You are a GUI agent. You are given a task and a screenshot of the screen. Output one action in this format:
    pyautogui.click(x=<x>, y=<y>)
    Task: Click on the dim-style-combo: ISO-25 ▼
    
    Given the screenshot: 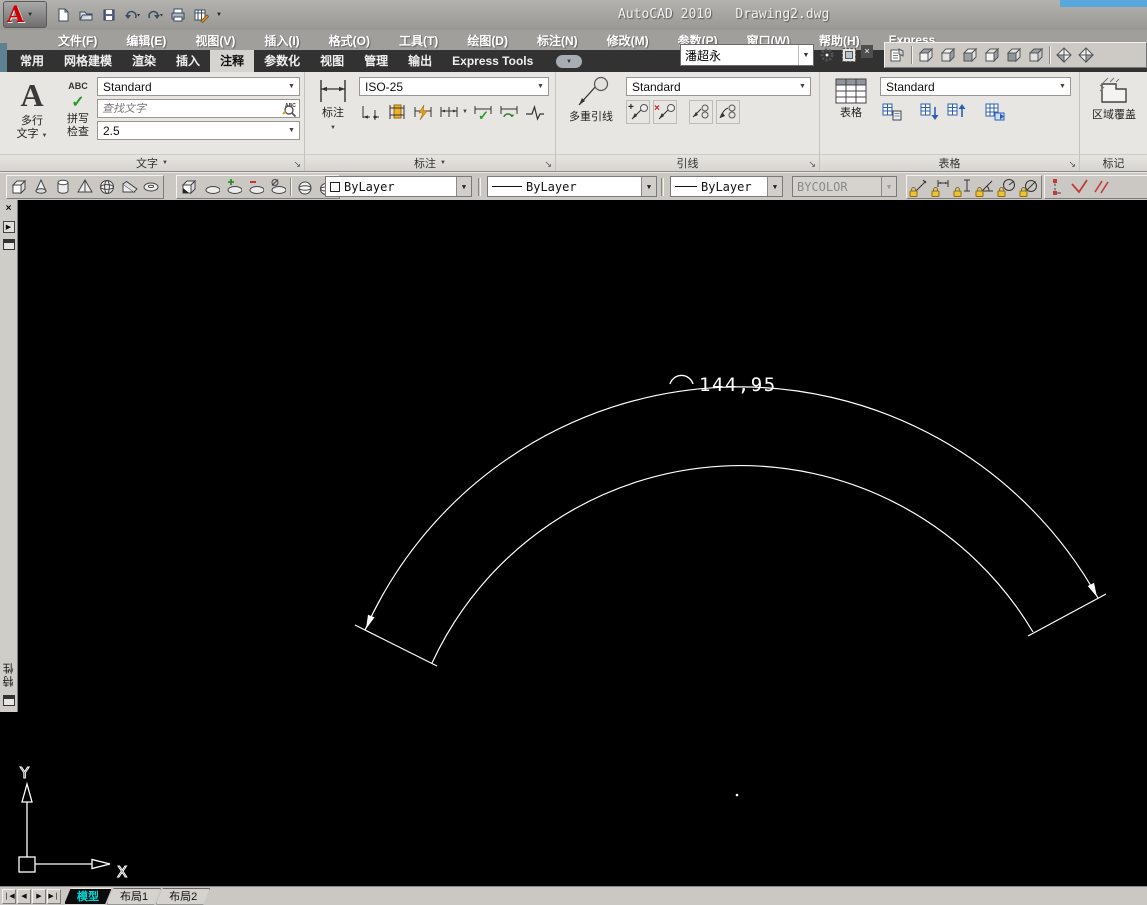 What is the action you would take?
    pyautogui.click(x=454, y=86)
    